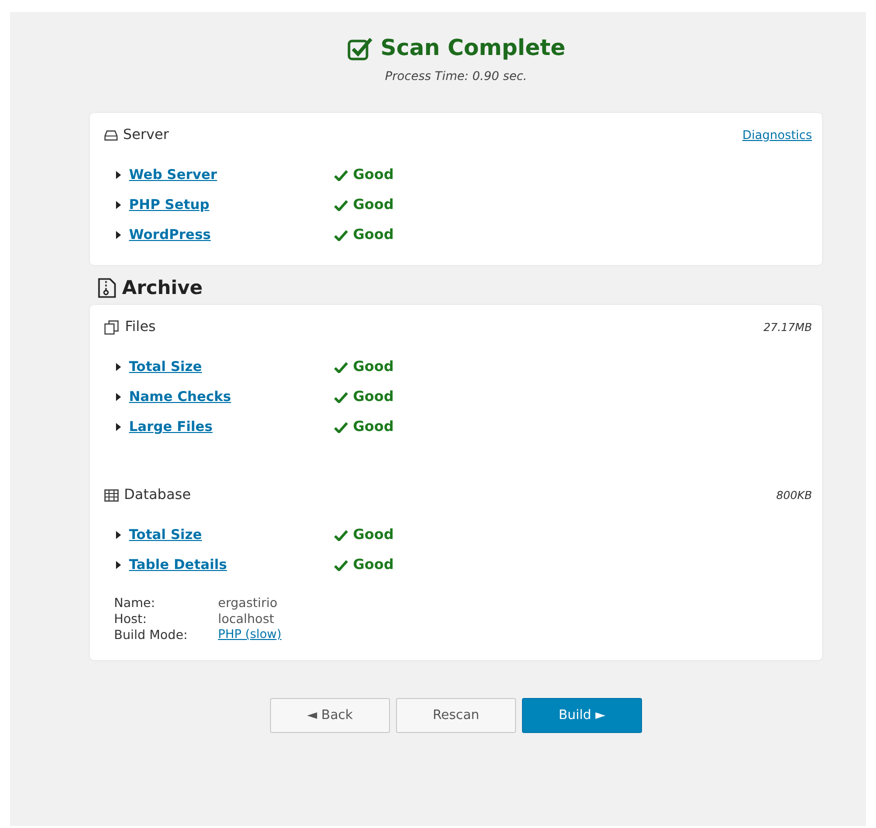 The image size is (876, 828). I want to click on diagnostics-link: Diagnostics, so click(777, 135).